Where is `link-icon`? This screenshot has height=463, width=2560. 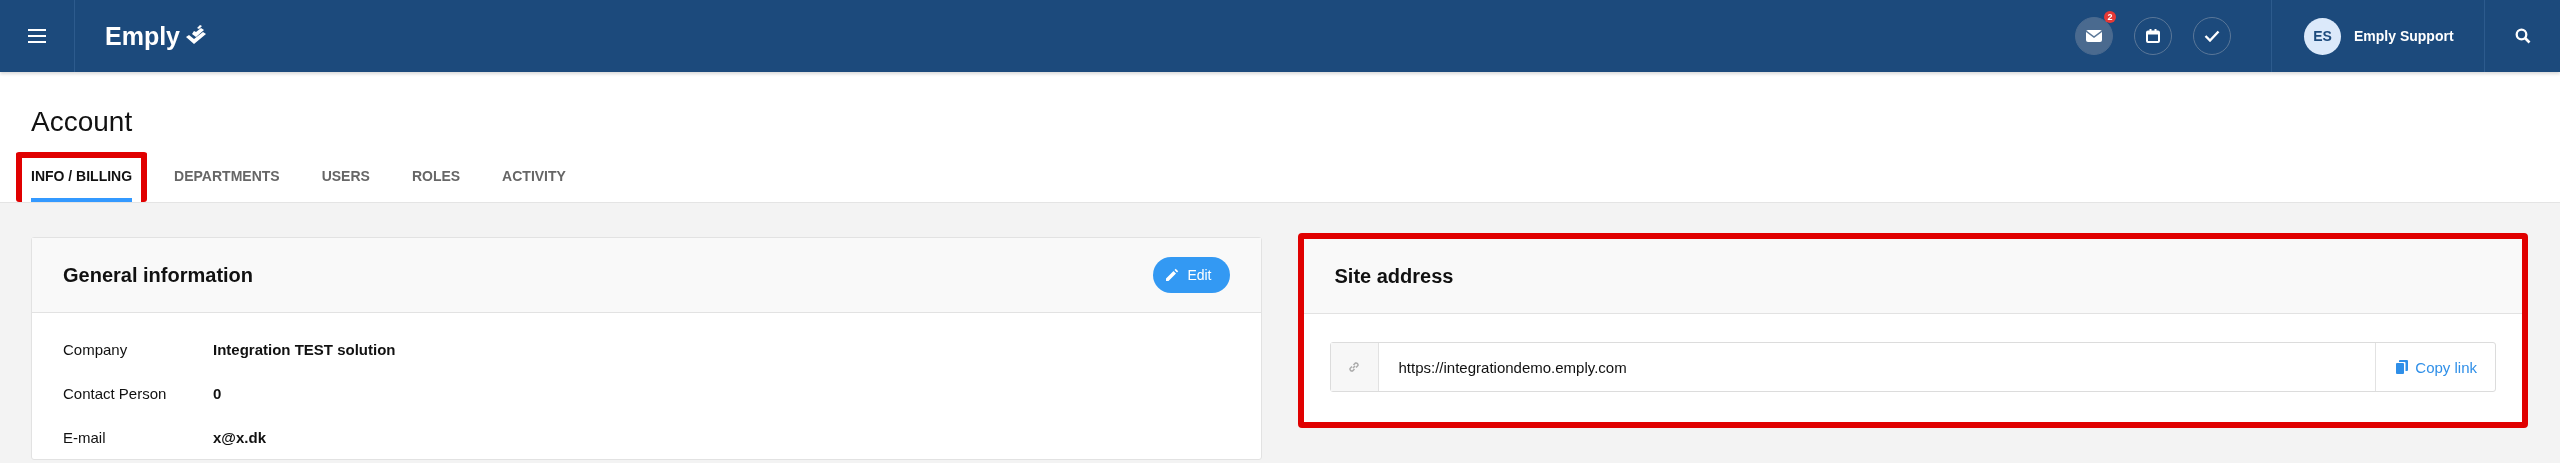 link-icon is located at coordinates (1354, 367).